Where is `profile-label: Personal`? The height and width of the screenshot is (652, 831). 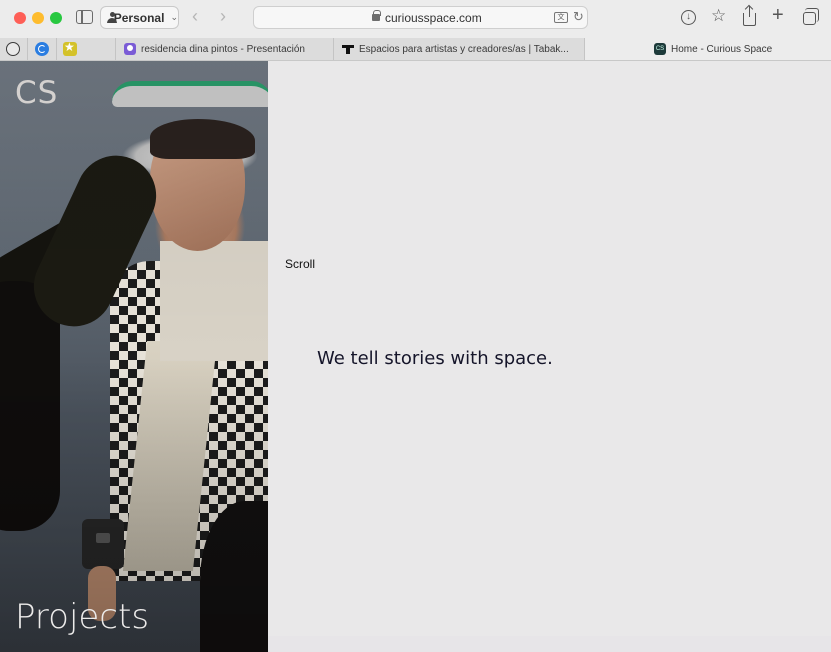 profile-label: Personal is located at coordinates (139, 17).